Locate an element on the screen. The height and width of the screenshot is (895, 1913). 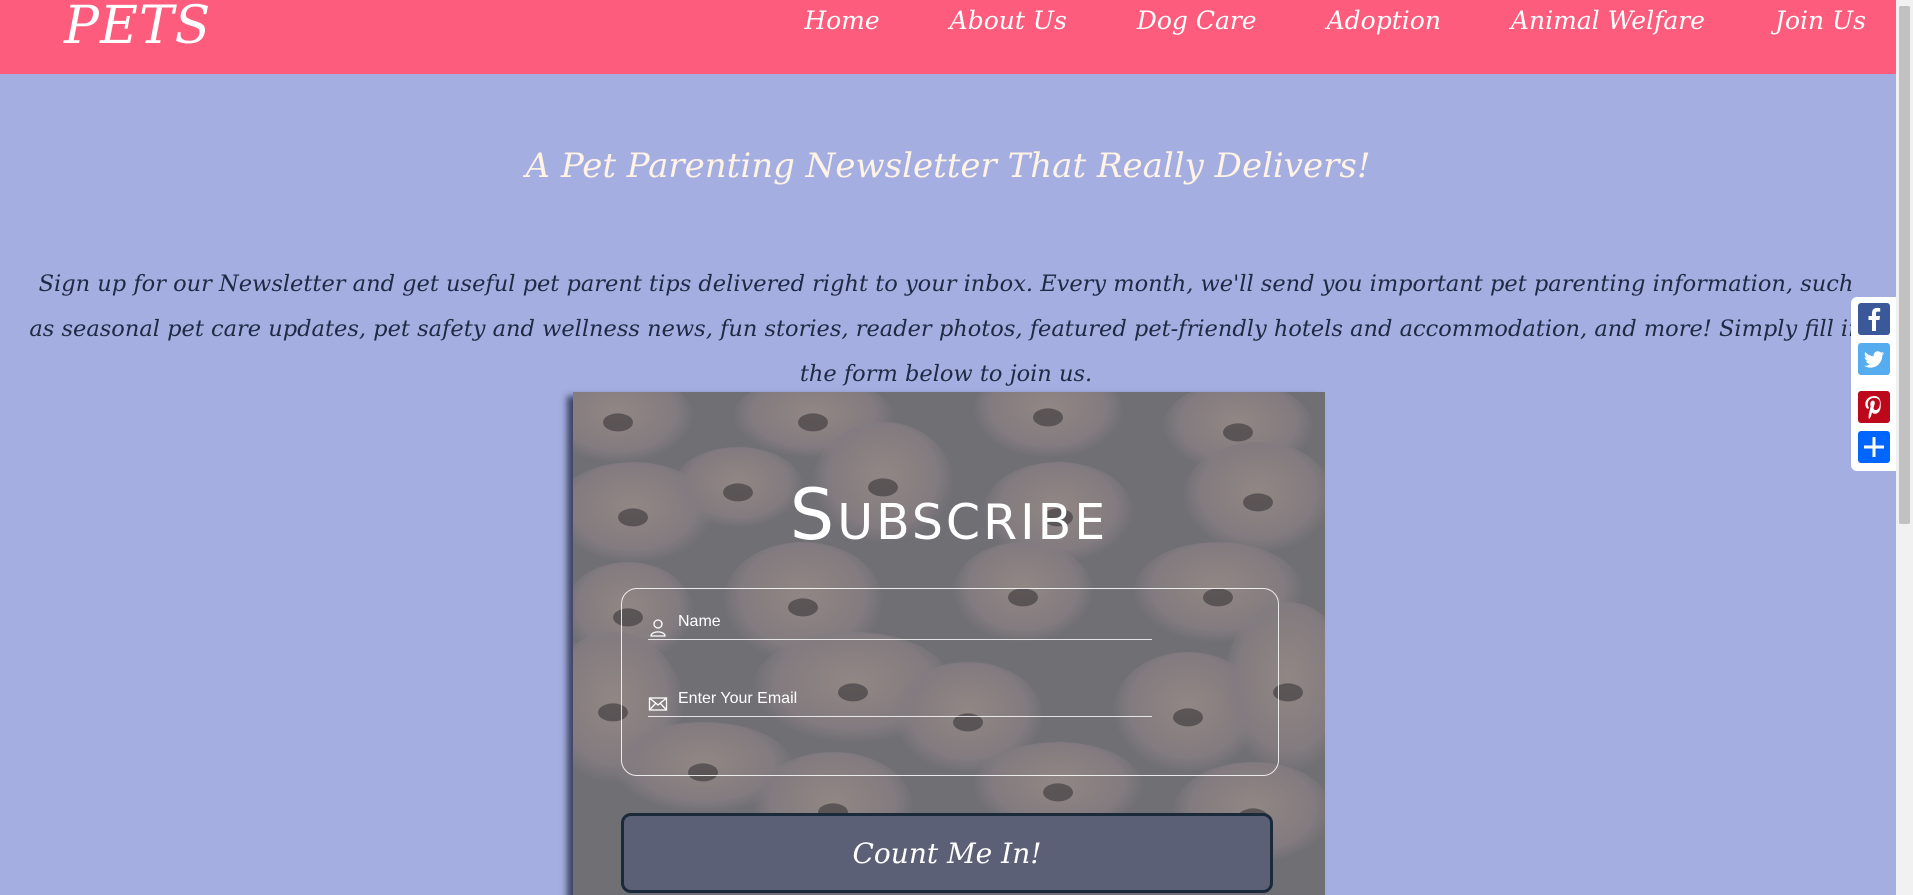
email-field is located at coordinates (900, 698).